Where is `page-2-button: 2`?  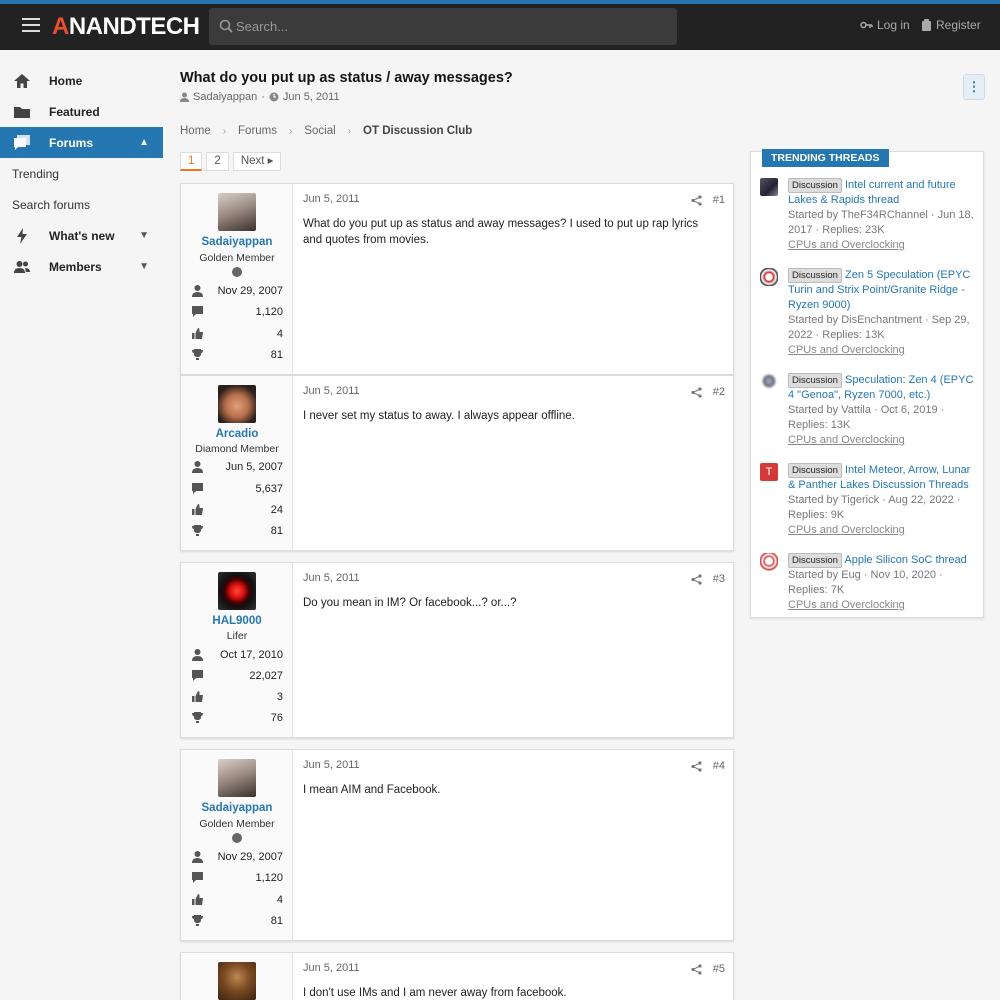
page-2-button: 2 is located at coordinates (217, 161).